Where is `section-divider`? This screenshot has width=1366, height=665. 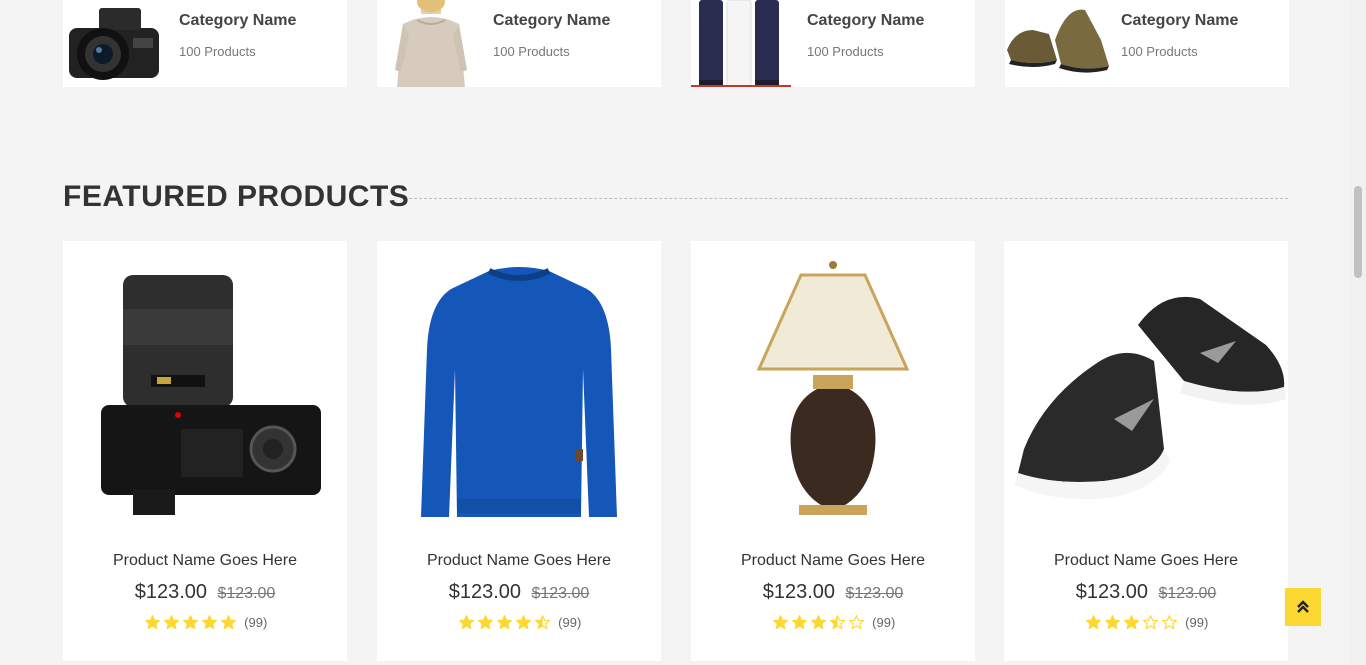 section-divider is located at coordinates (848, 198).